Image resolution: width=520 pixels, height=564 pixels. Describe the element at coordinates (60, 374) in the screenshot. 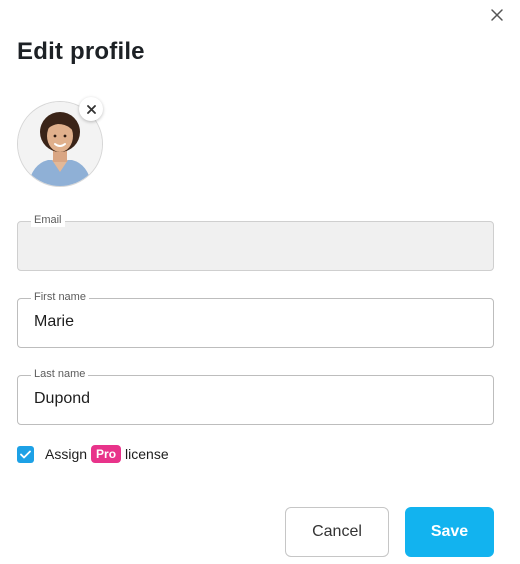

I see `last-name-label: Last name` at that location.